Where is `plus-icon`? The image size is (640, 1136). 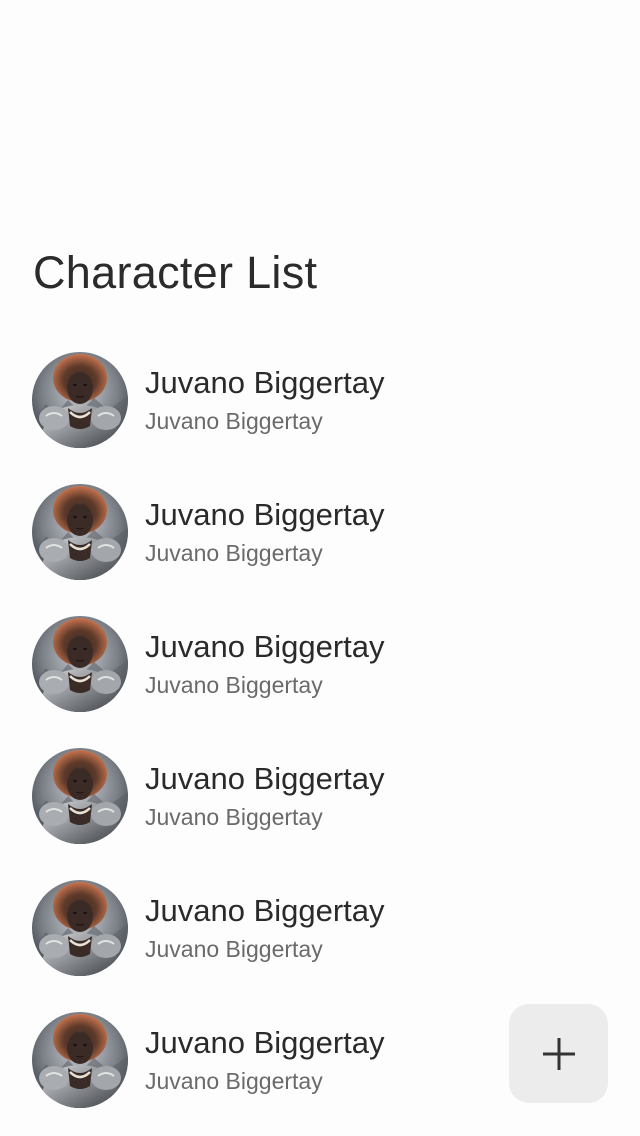
plus-icon is located at coordinates (558, 1053).